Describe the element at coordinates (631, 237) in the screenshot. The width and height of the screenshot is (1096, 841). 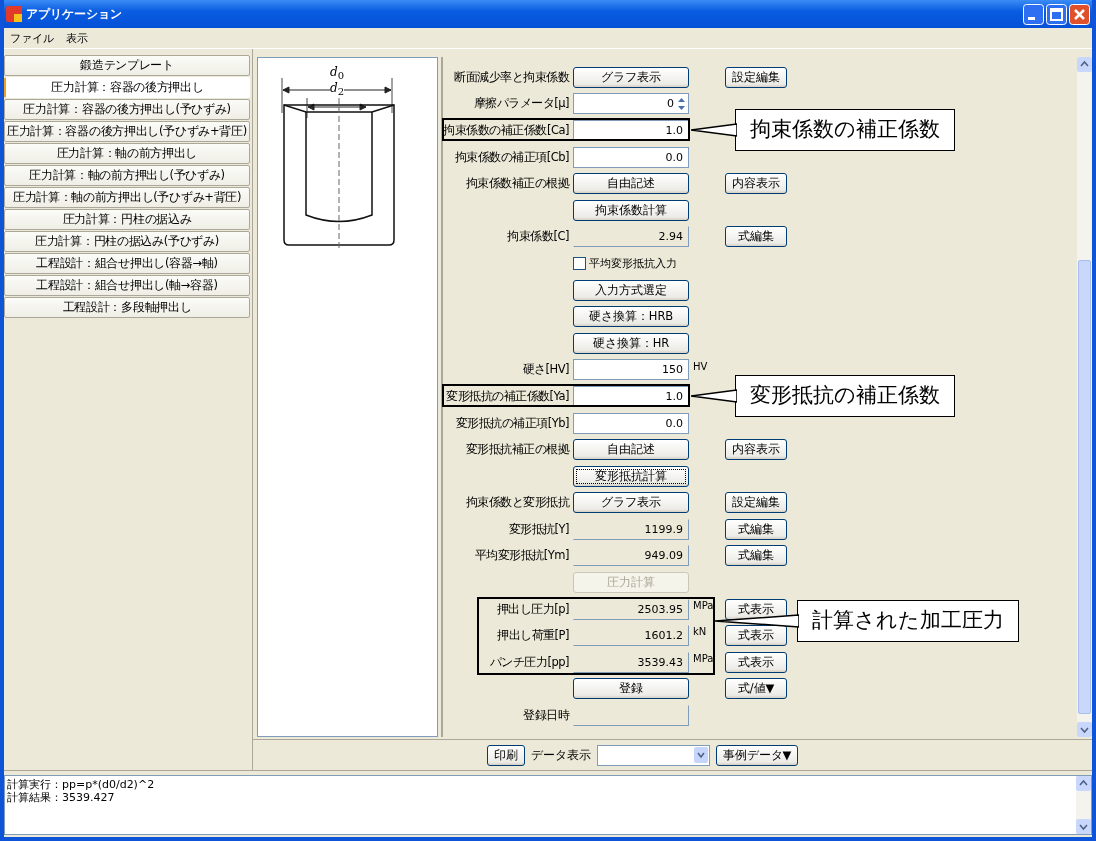
I see `output-field: 2.94` at that location.